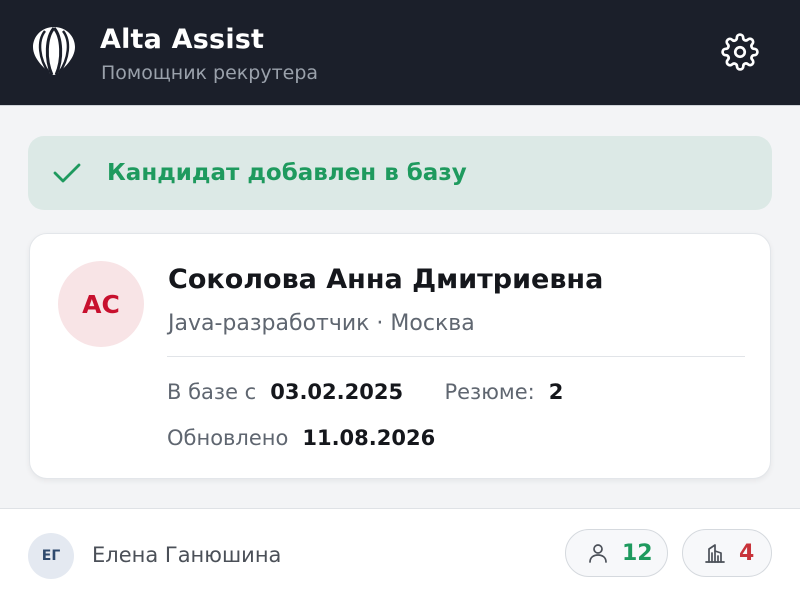  What do you see at coordinates (715, 553) in the screenshot?
I see `building-icon` at bounding box center [715, 553].